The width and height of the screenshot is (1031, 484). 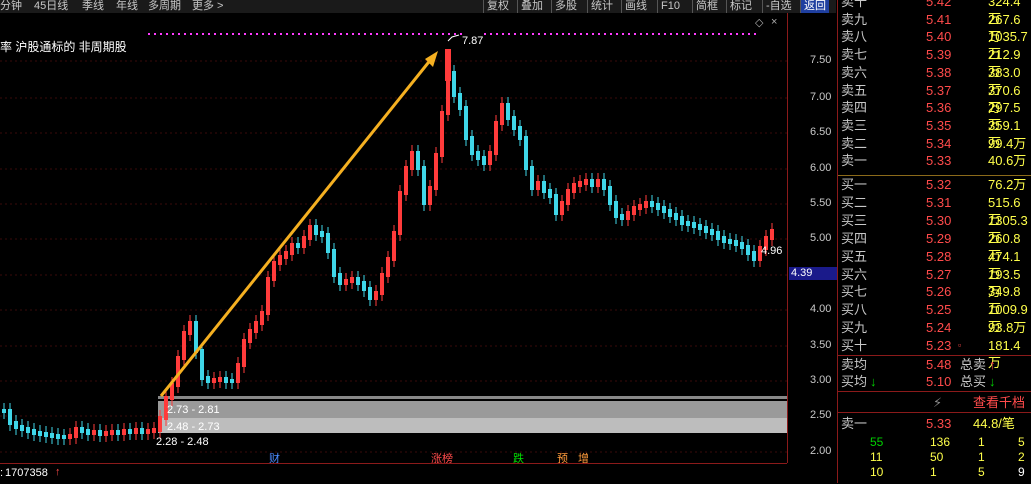 I want to click on trade-grid-cell: 9, so click(x=1021, y=472).